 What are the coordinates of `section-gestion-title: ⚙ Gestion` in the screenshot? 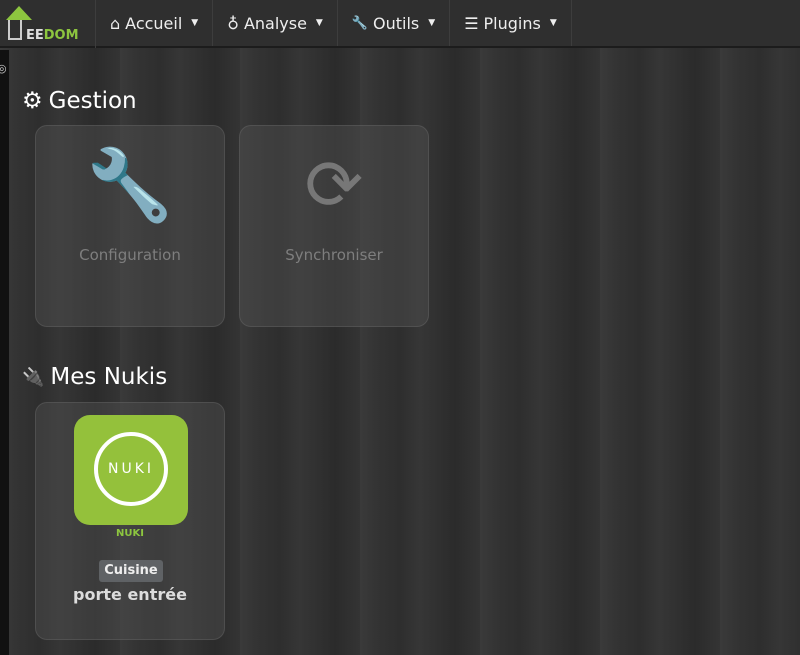 It's located at (79, 101).